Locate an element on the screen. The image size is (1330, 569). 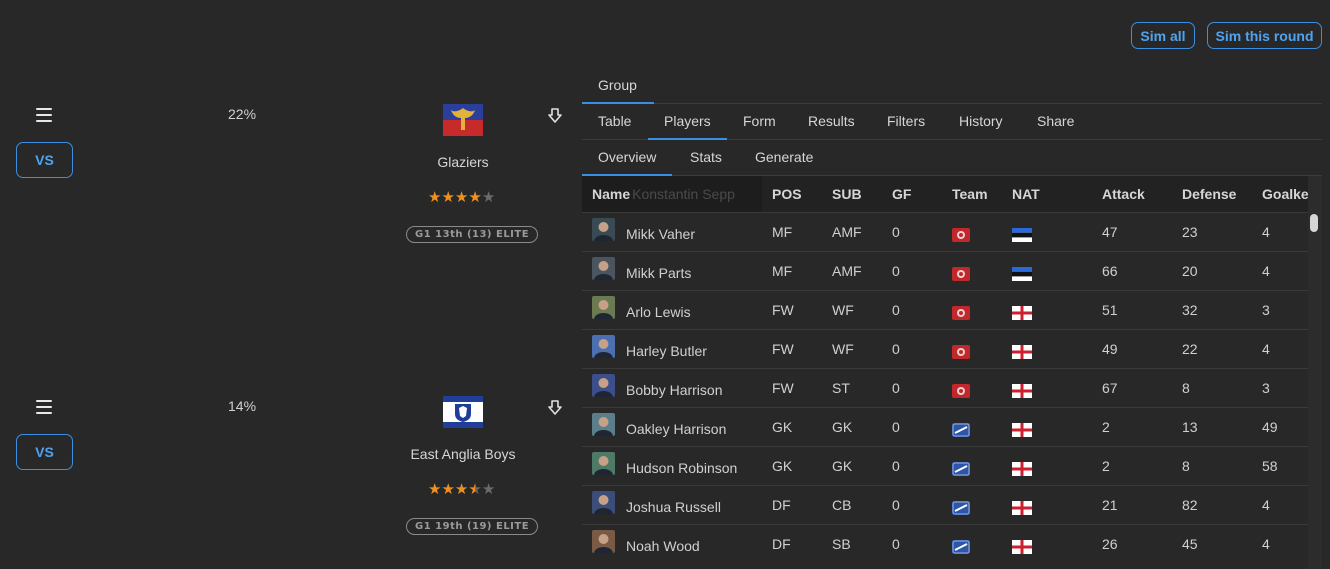
tab-filters: Filters is located at coordinates (906, 121).